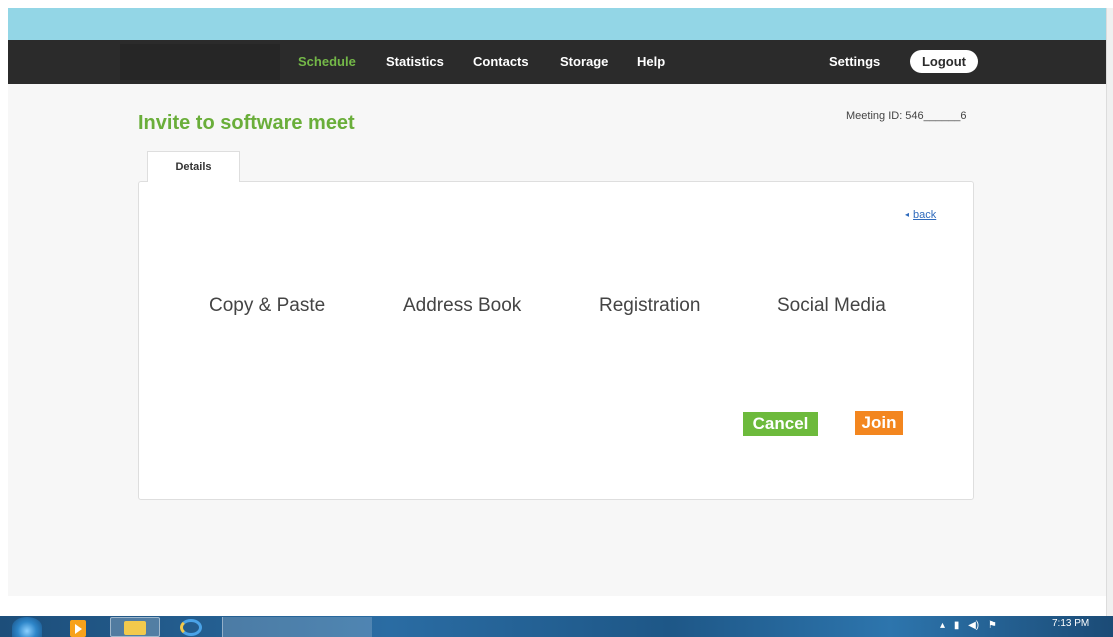 This screenshot has height=637, width=1113. What do you see at coordinates (193, 166) in the screenshot?
I see `tab-details: Details` at bounding box center [193, 166].